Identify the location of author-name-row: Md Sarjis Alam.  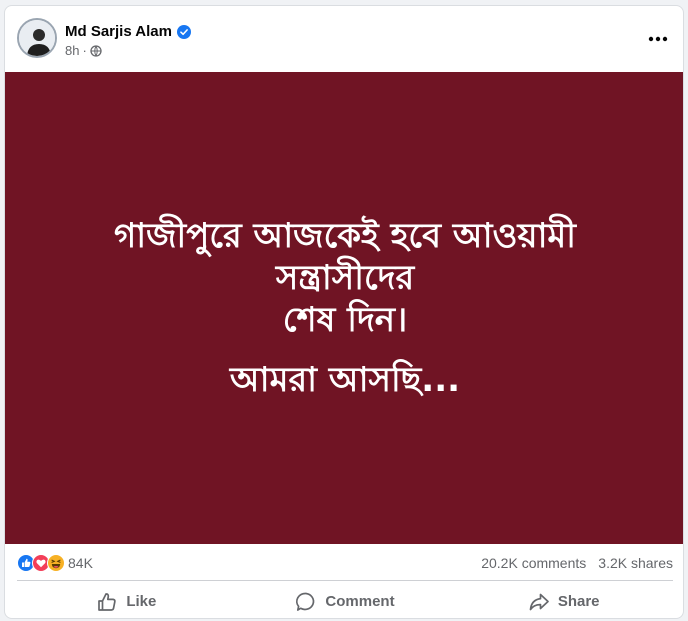
(128, 31).